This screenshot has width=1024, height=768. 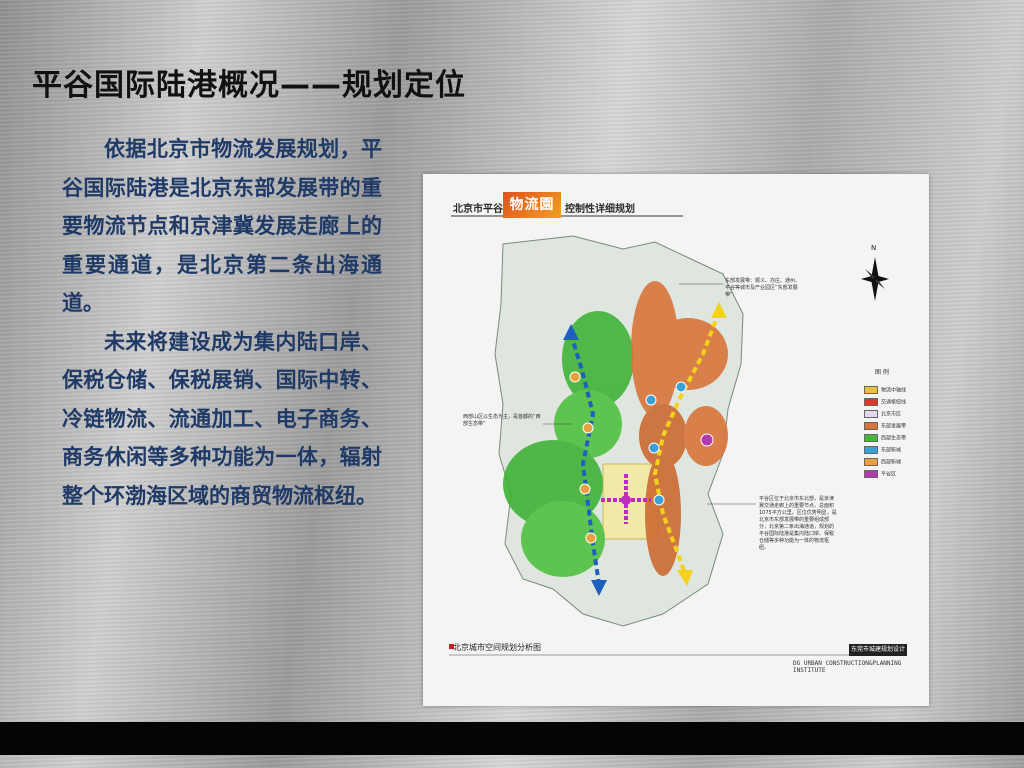 I want to click on legend-label: 东部发展带, so click(x=894, y=426).